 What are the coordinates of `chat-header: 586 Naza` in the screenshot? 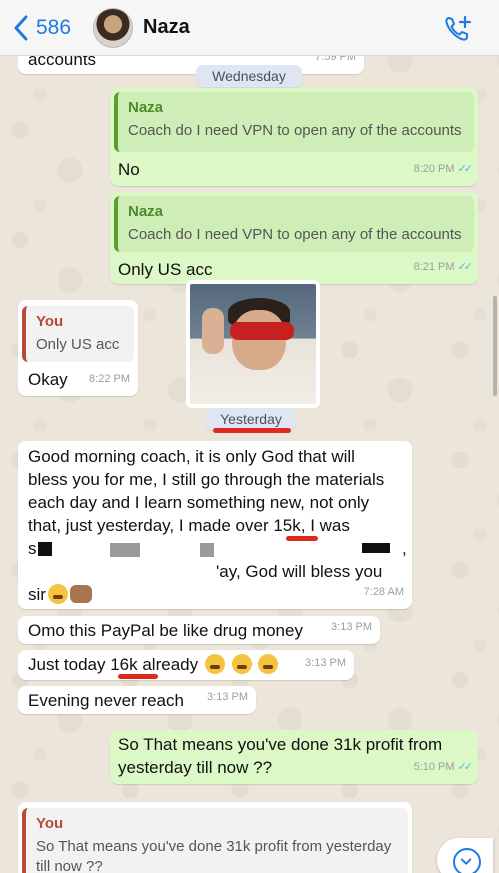 It's located at (249, 28).